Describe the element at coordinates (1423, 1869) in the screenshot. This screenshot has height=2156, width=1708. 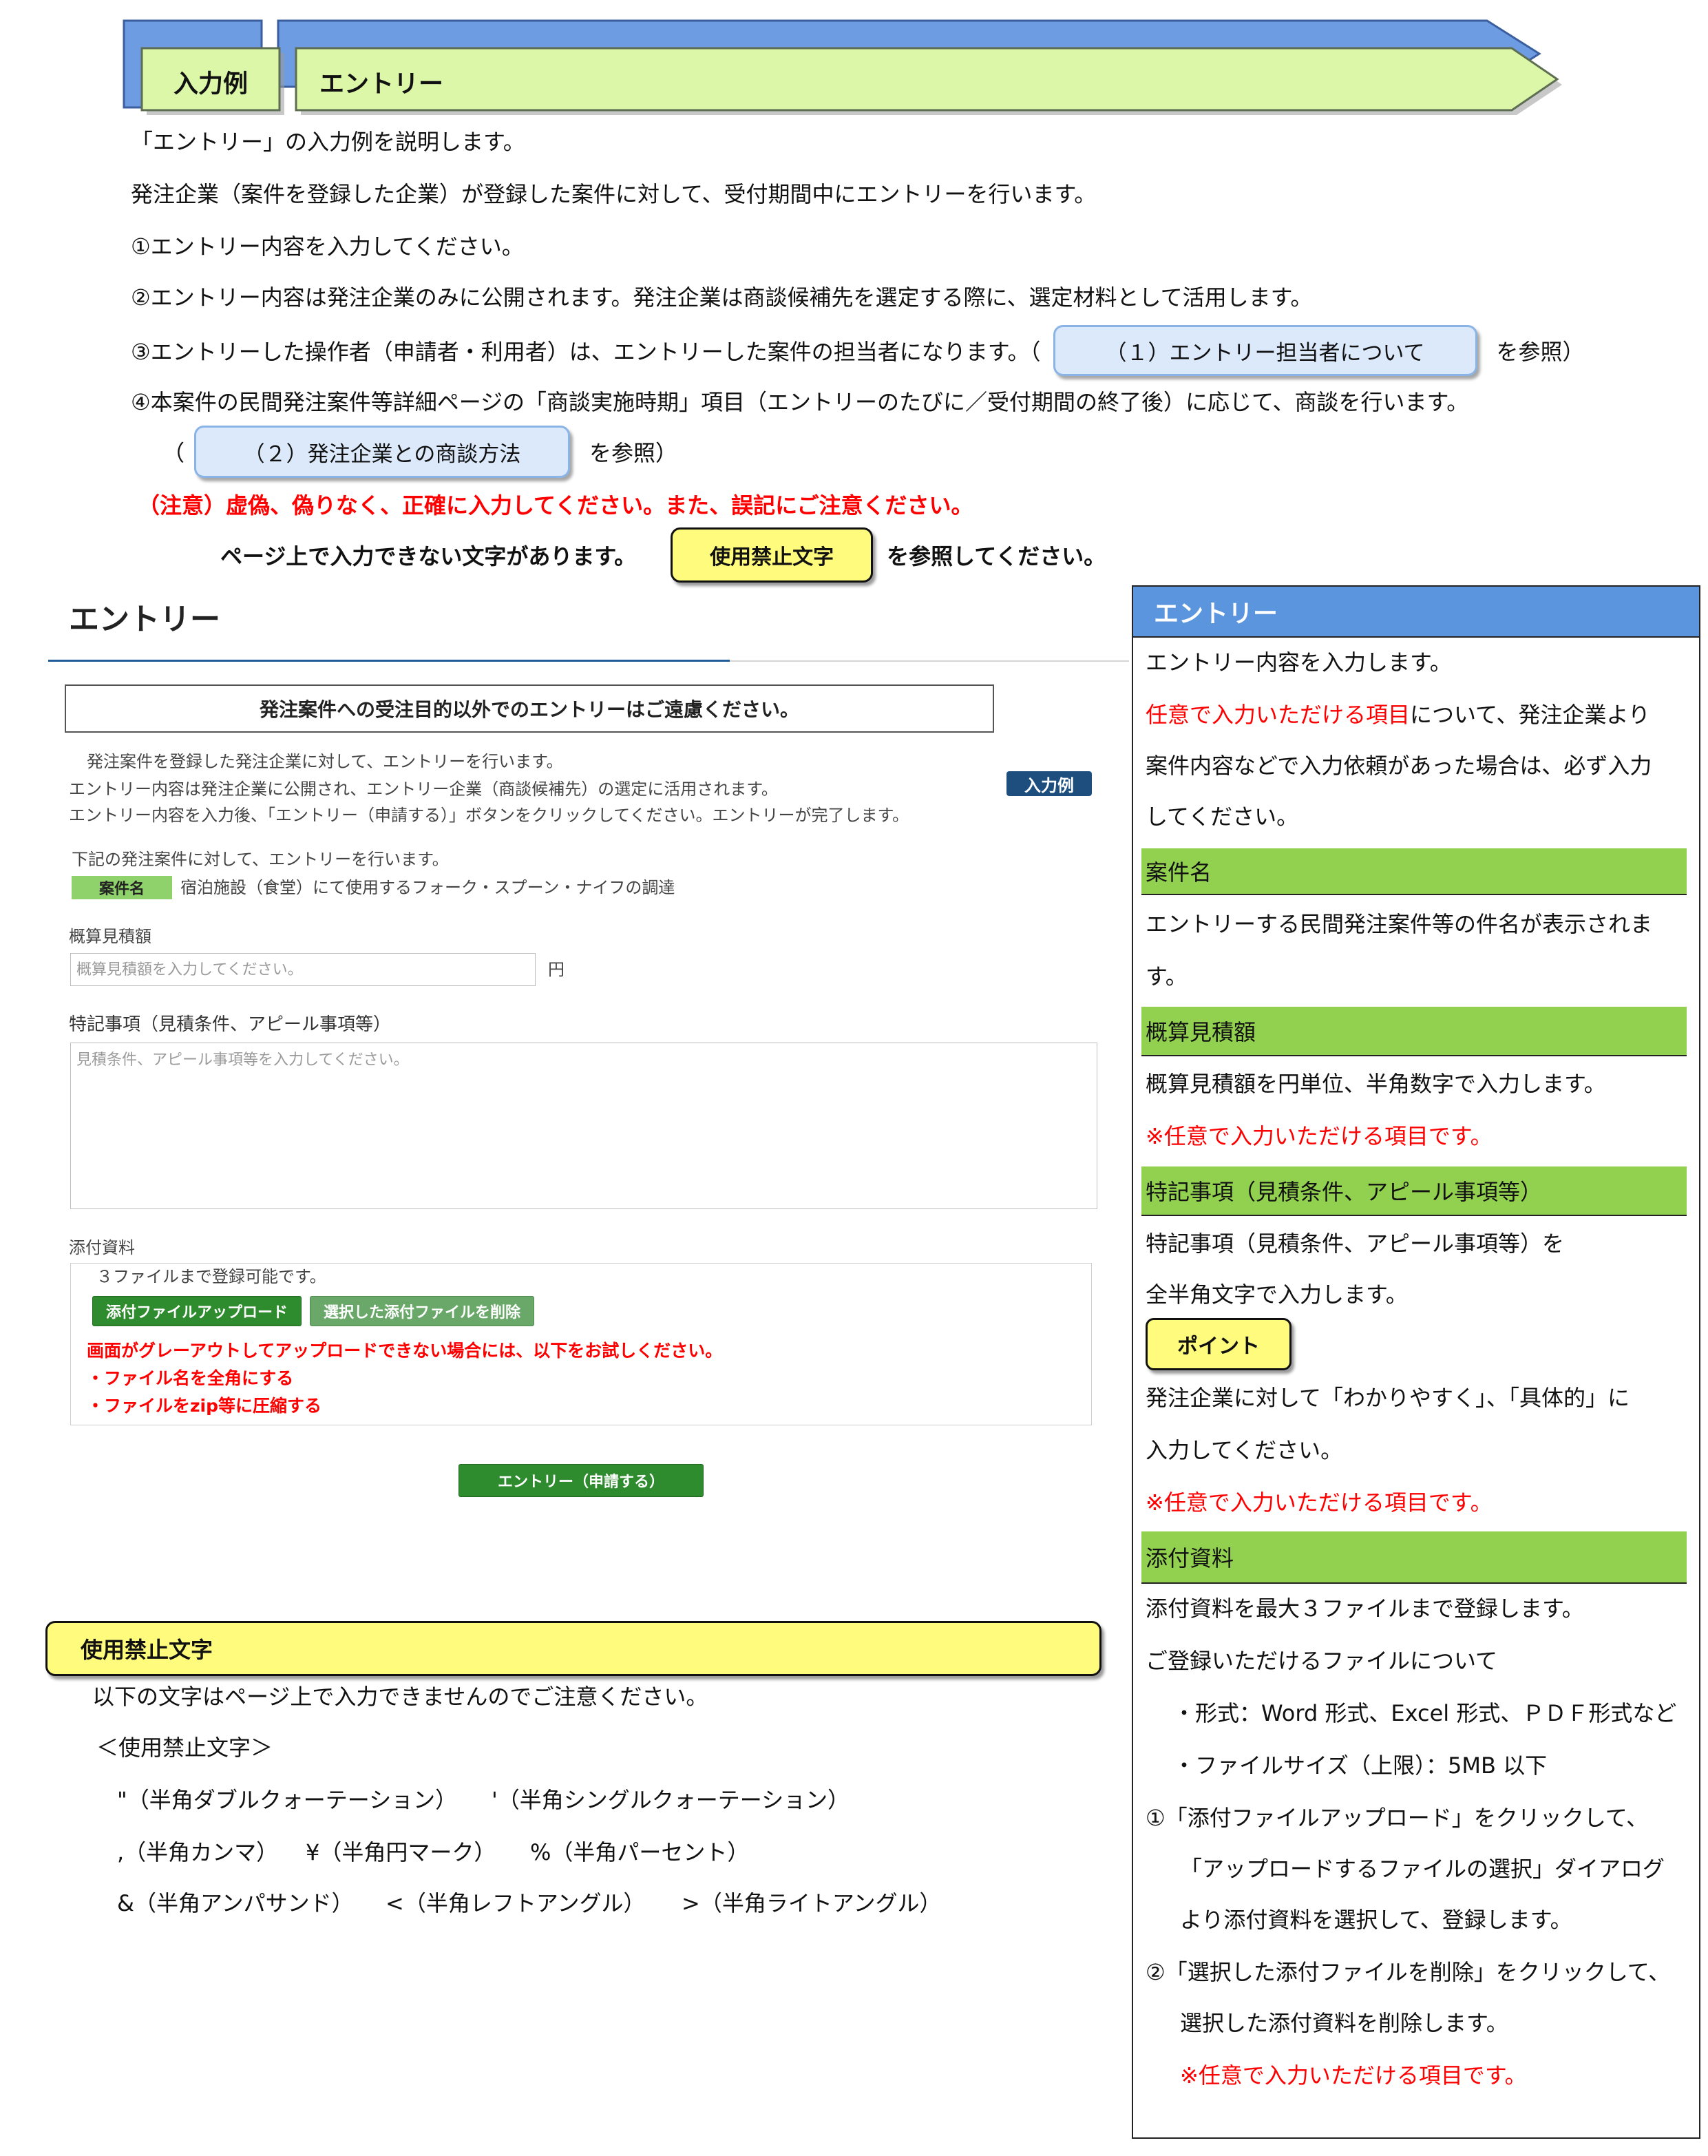
I see `guide-attach-step-1-cont: 「アップロードするファイルの選択」ダイアログ` at that location.